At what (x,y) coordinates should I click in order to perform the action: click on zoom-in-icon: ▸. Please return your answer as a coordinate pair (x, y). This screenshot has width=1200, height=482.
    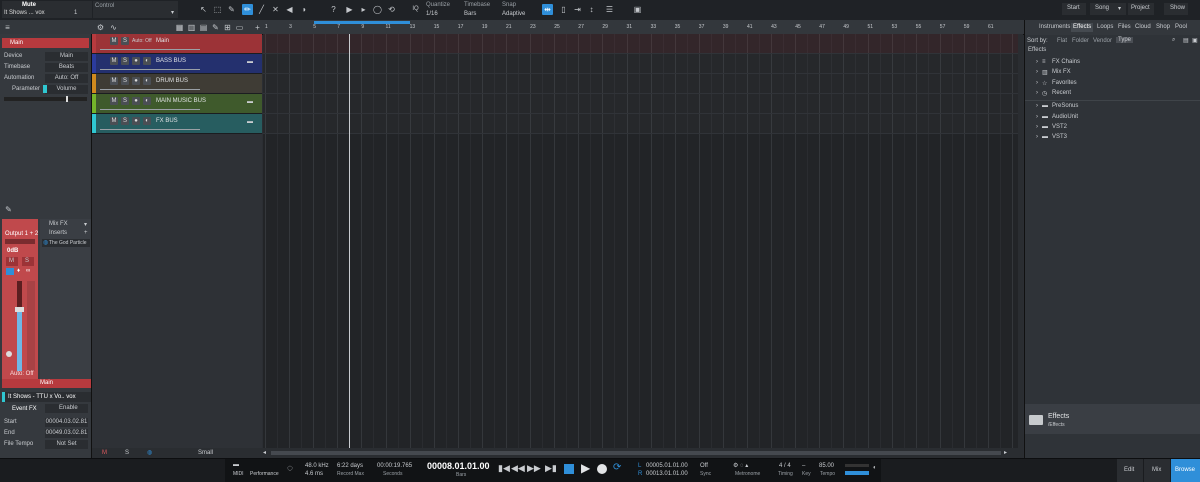
    Looking at the image, I should click on (1005, 452).